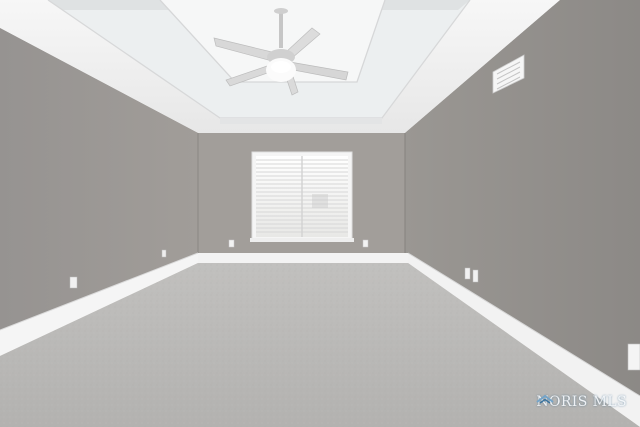 This screenshot has width=640, height=427. Describe the element at coordinates (302, 196) in the screenshot. I see `window-blinds` at that location.